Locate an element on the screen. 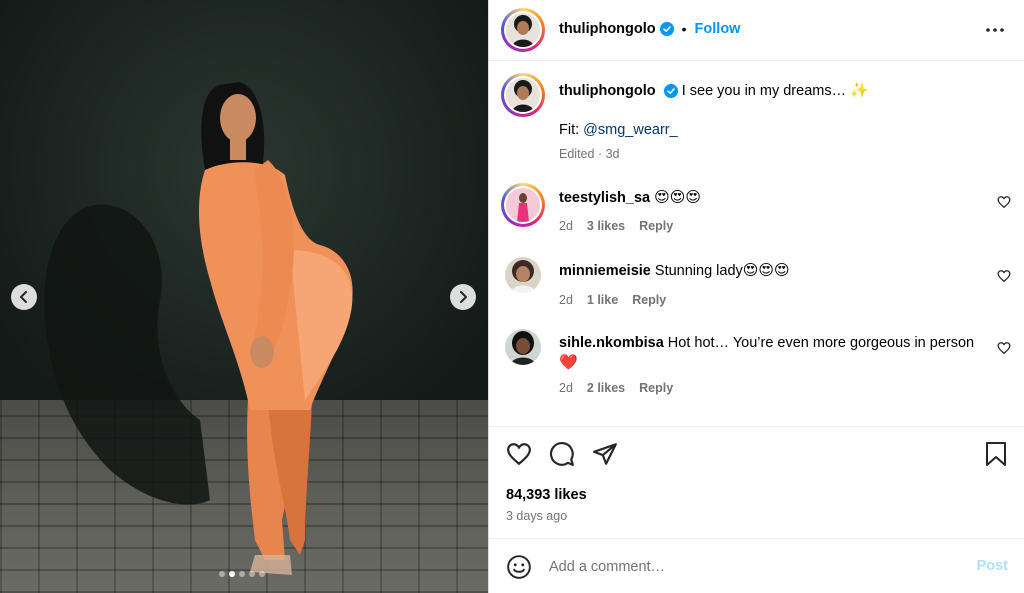 This screenshot has width=1024, height=593. comment-username: minniemeisie is located at coordinates (605, 271).